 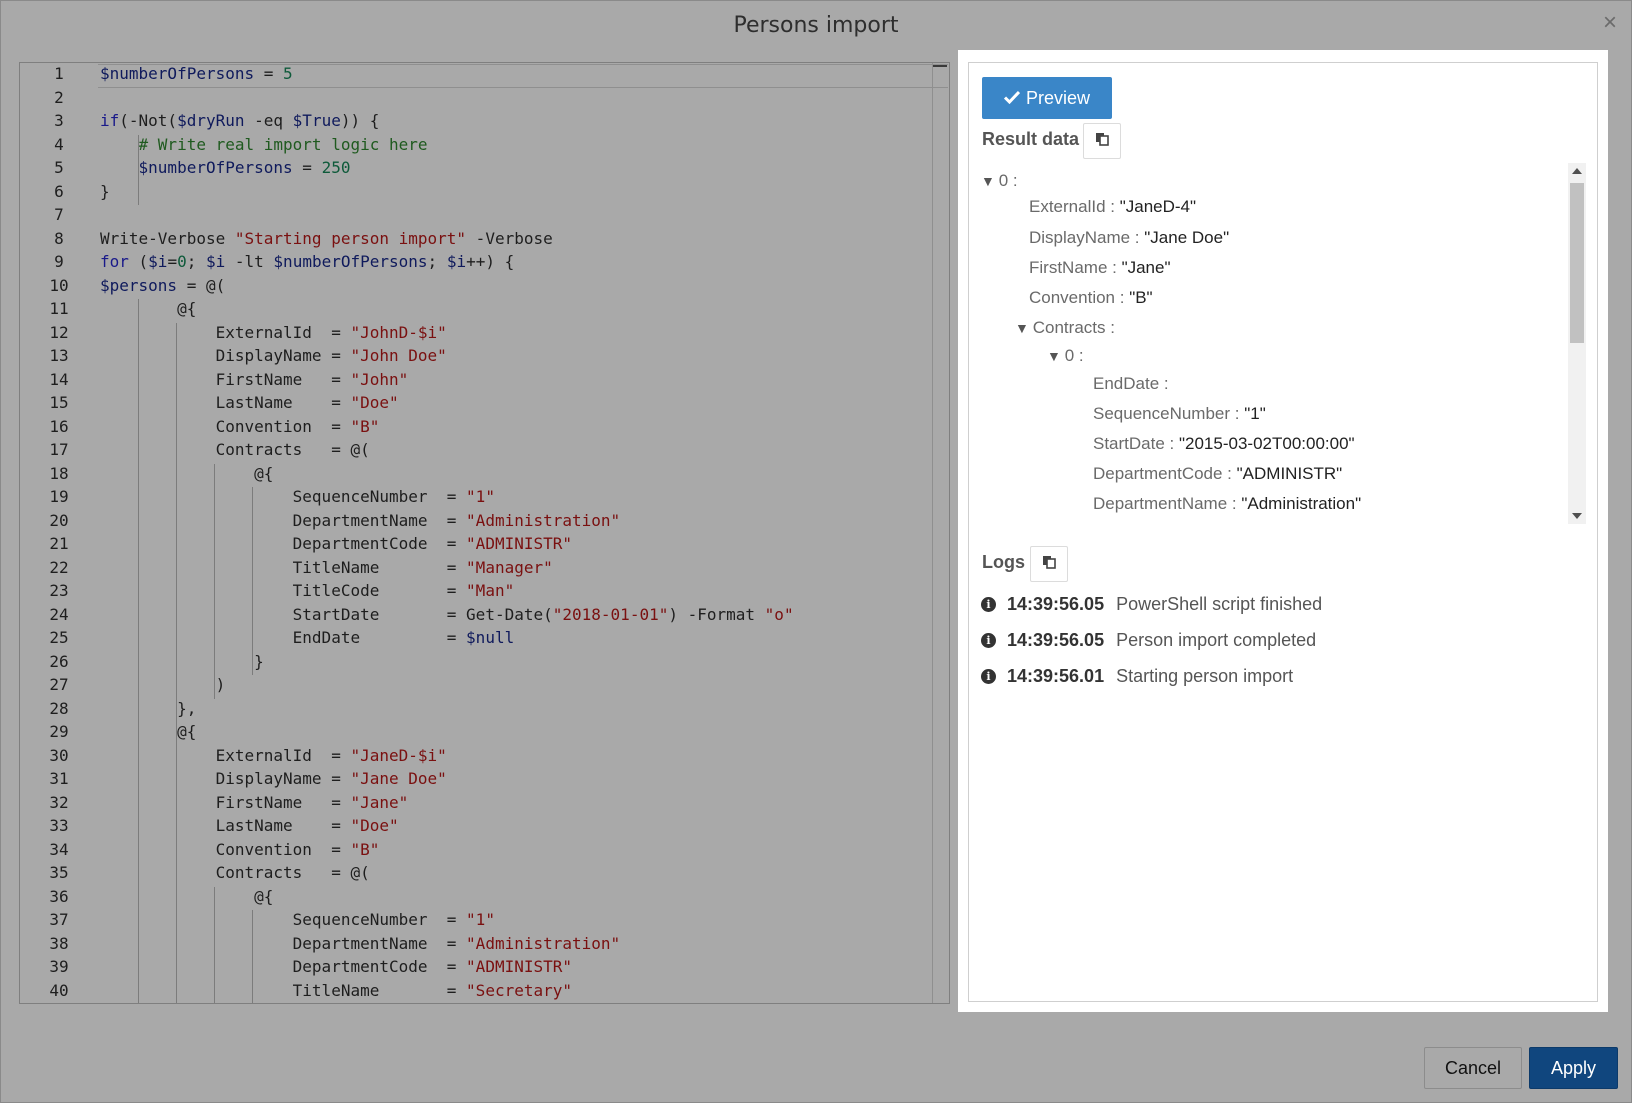 What do you see at coordinates (326, 567) in the screenshot?
I see `code-line: TitleName = "Manager"` at bounding box center [326, 567].